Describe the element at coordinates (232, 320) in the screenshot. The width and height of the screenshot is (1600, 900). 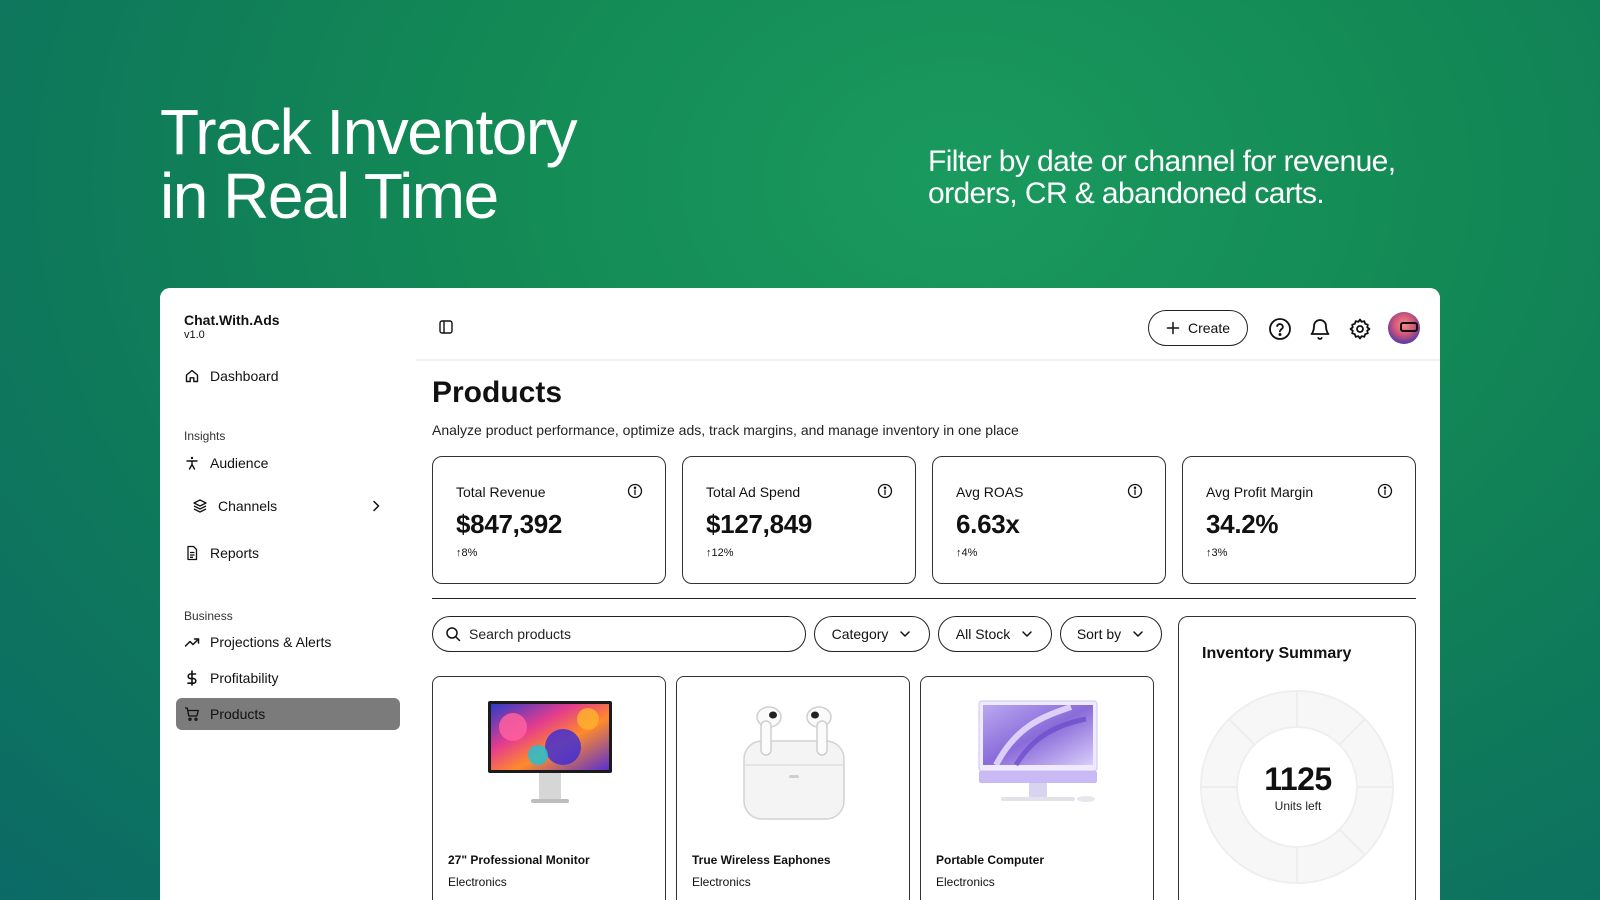
I see `brand-name: Chat.With.Ads` at that location.